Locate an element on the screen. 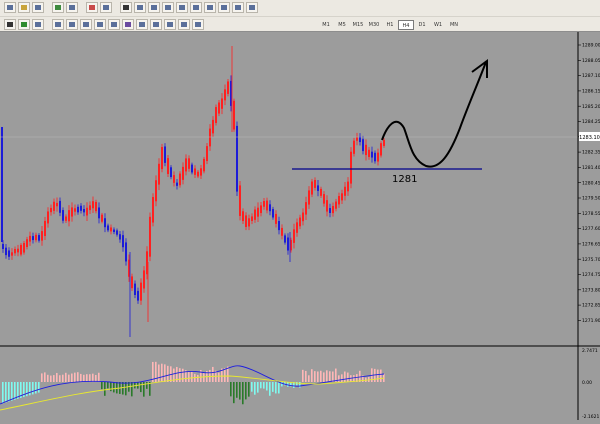 The height and width of the screenshot is (424, 600). new-order-icon is located at coordinates (92, 7).